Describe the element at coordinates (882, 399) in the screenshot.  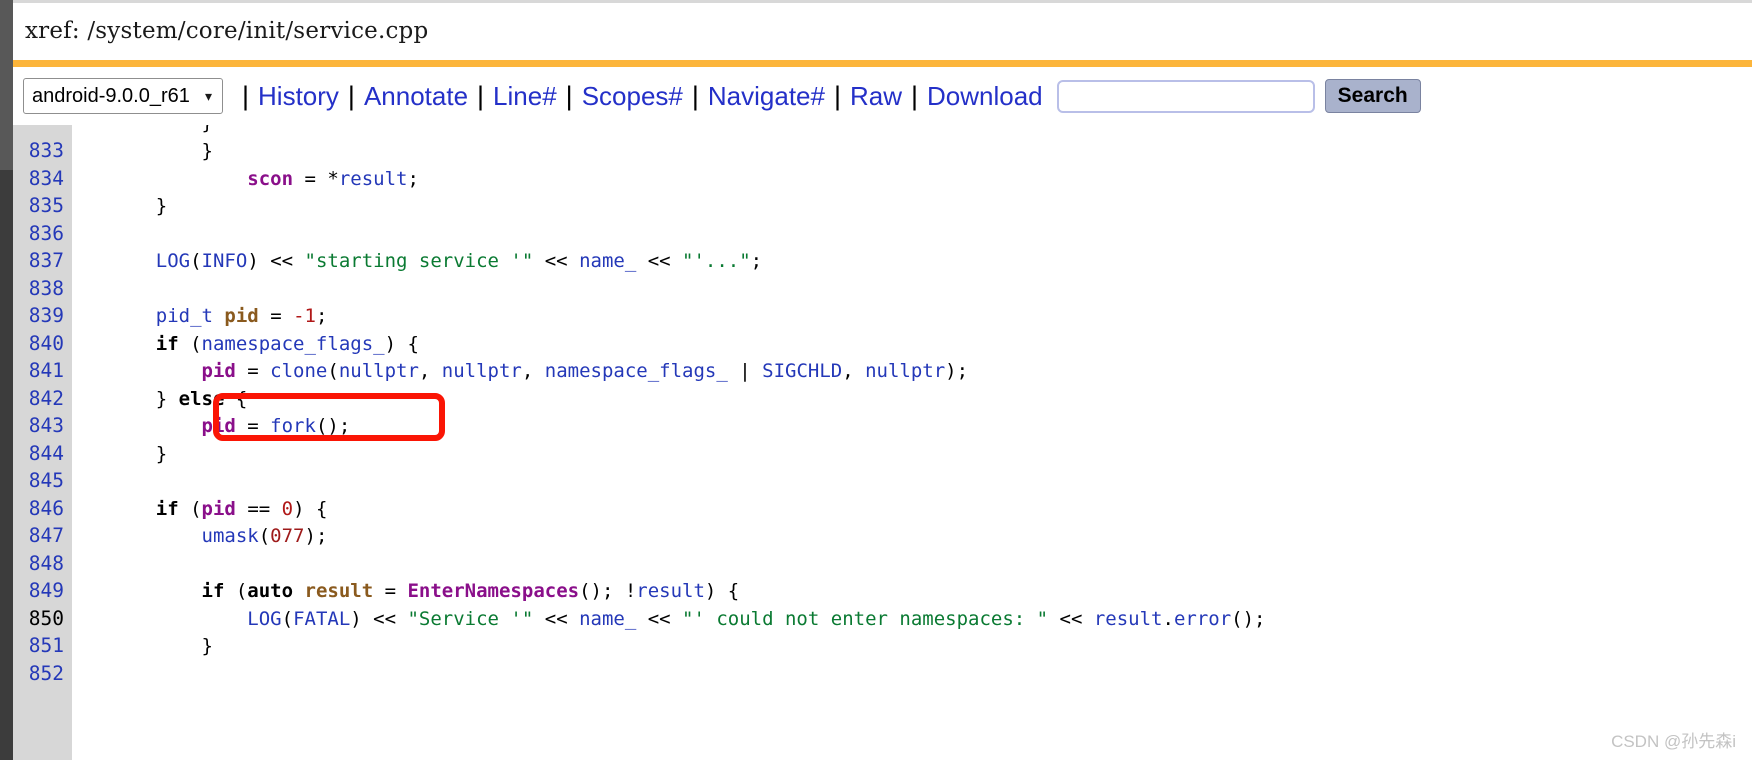
I see `code-line: 842 } else {` at that location.